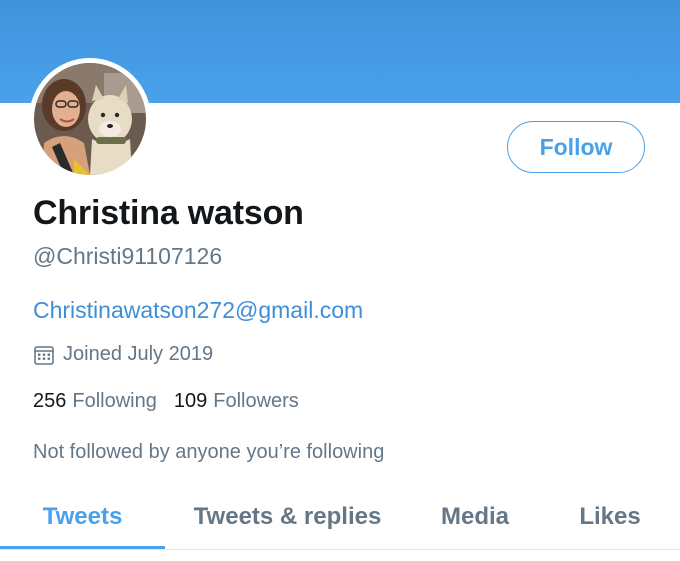  Describe the element at coordinates (168, 213) in the screenshot. I see `display-name: Christina watson` at that location.